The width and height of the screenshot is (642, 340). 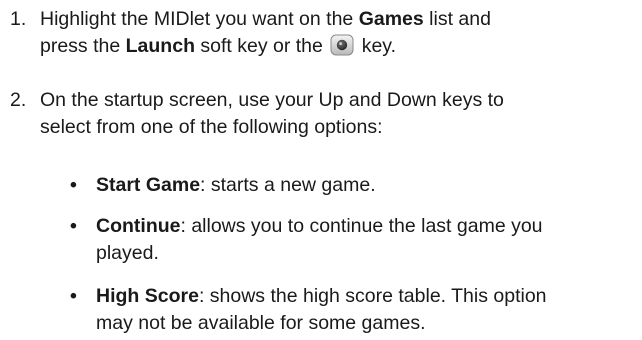 What do you see at coordinates (148, 185) in the screenshot?
I see `option-term: Start Game` at bounding box center [148, 185].